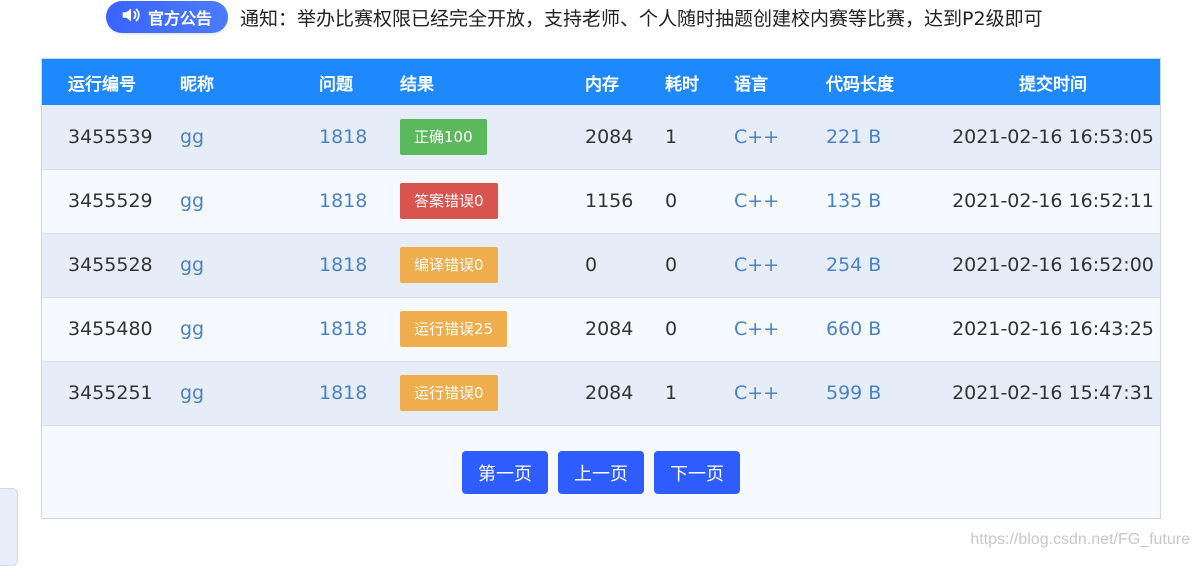  Describe the element at coordinates (1053, 201) in the screenshot. I see `submit-time: 2021-02-16 16:52:11` at that location.